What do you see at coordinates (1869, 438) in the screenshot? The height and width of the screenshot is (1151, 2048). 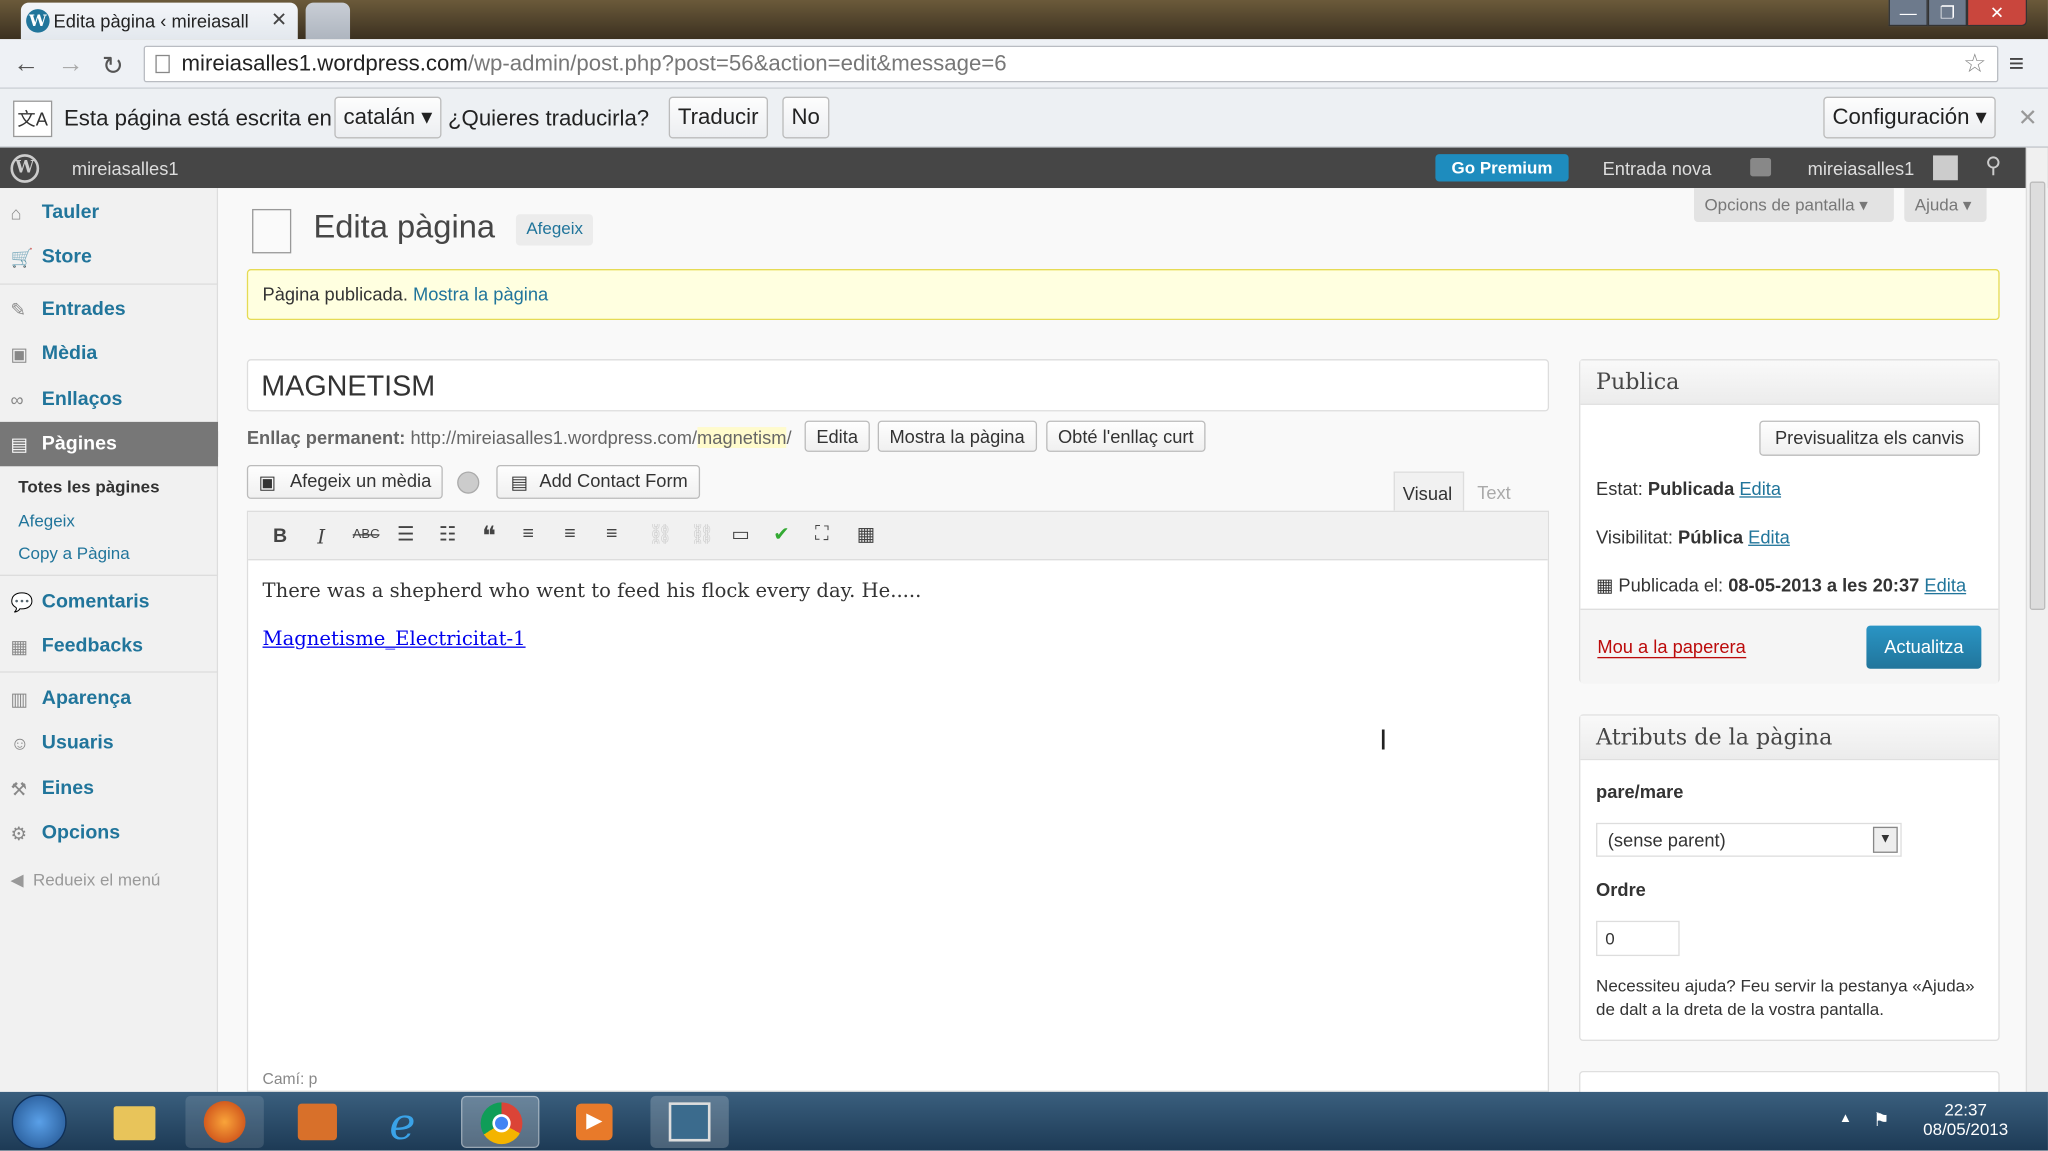 I see `preview-changes-button: Previsualitza els canvis` at bounding box center [1869, 438].